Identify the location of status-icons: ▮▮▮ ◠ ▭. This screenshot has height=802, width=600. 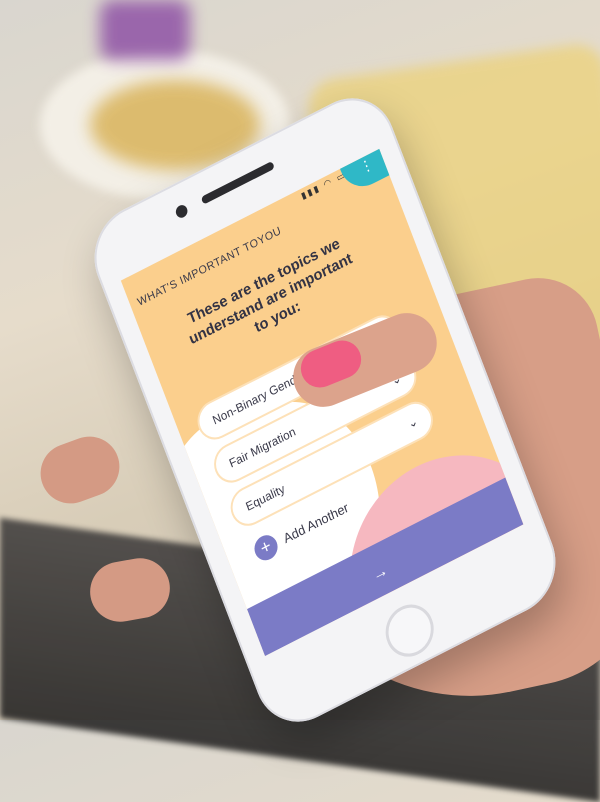
(323, 185).